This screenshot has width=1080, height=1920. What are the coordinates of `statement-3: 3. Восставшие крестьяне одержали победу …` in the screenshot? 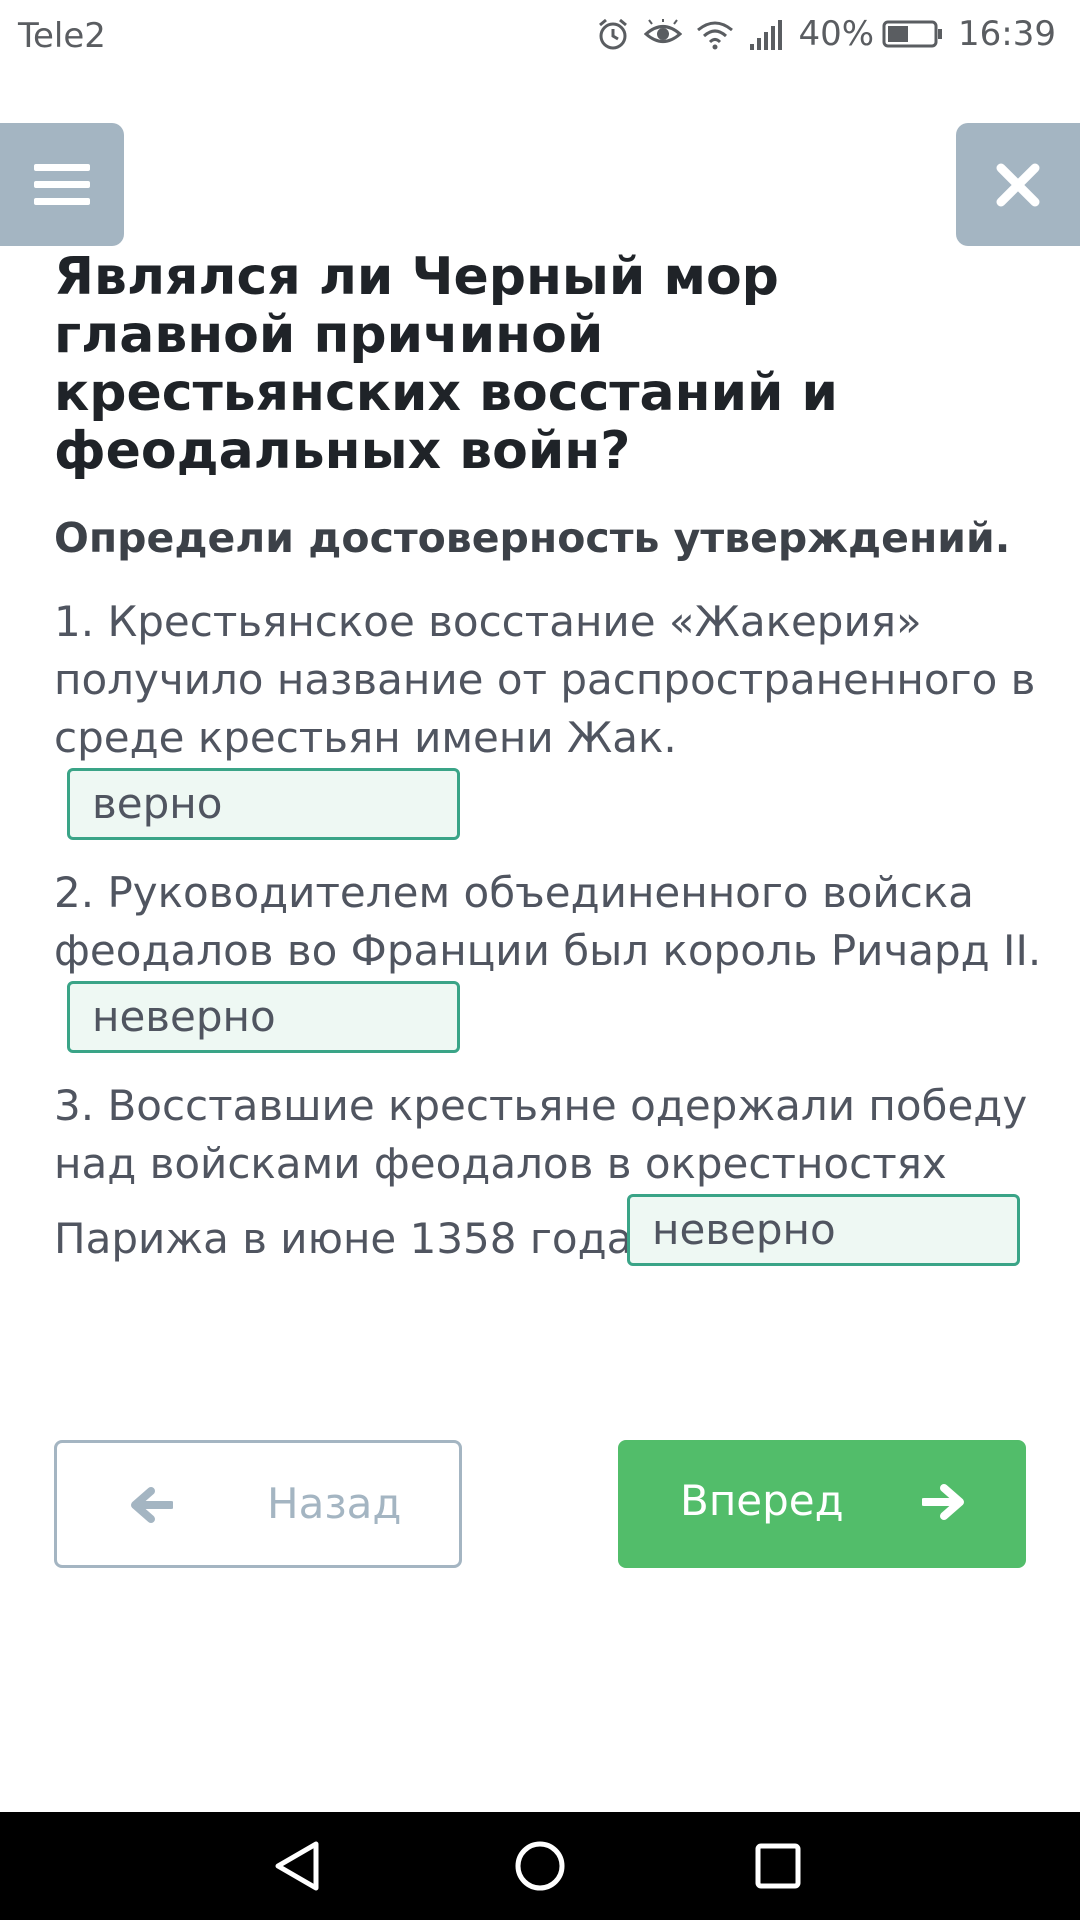 It's located at (549, 1135).